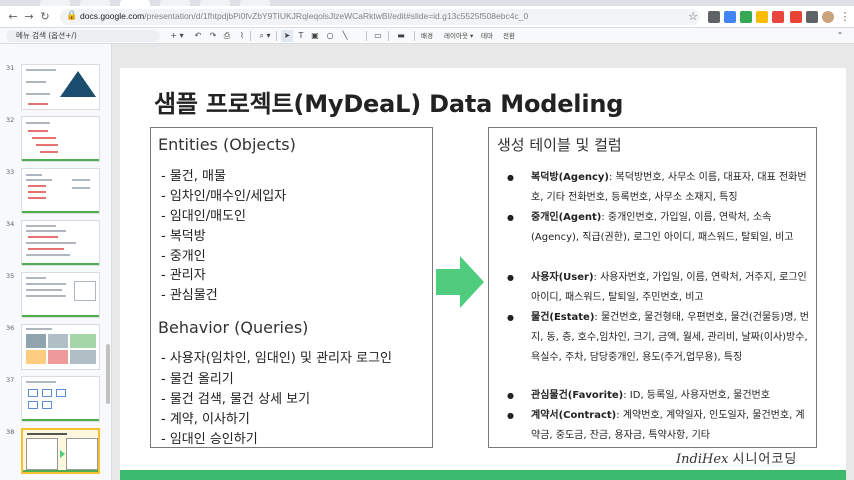  What do you see at coordinates (189, 295) in the screenshot?
I see `entity-item: - 관심물건` at bounding box center [189, 295].